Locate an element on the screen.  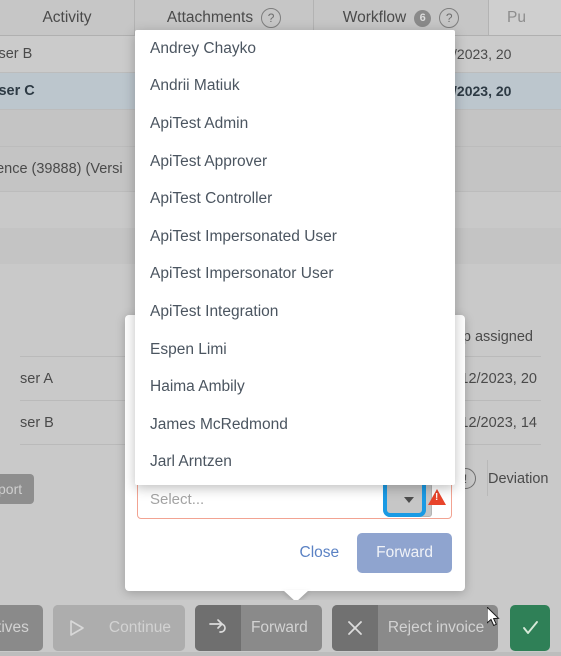
report-button: port is located at coordinates (22, 486).